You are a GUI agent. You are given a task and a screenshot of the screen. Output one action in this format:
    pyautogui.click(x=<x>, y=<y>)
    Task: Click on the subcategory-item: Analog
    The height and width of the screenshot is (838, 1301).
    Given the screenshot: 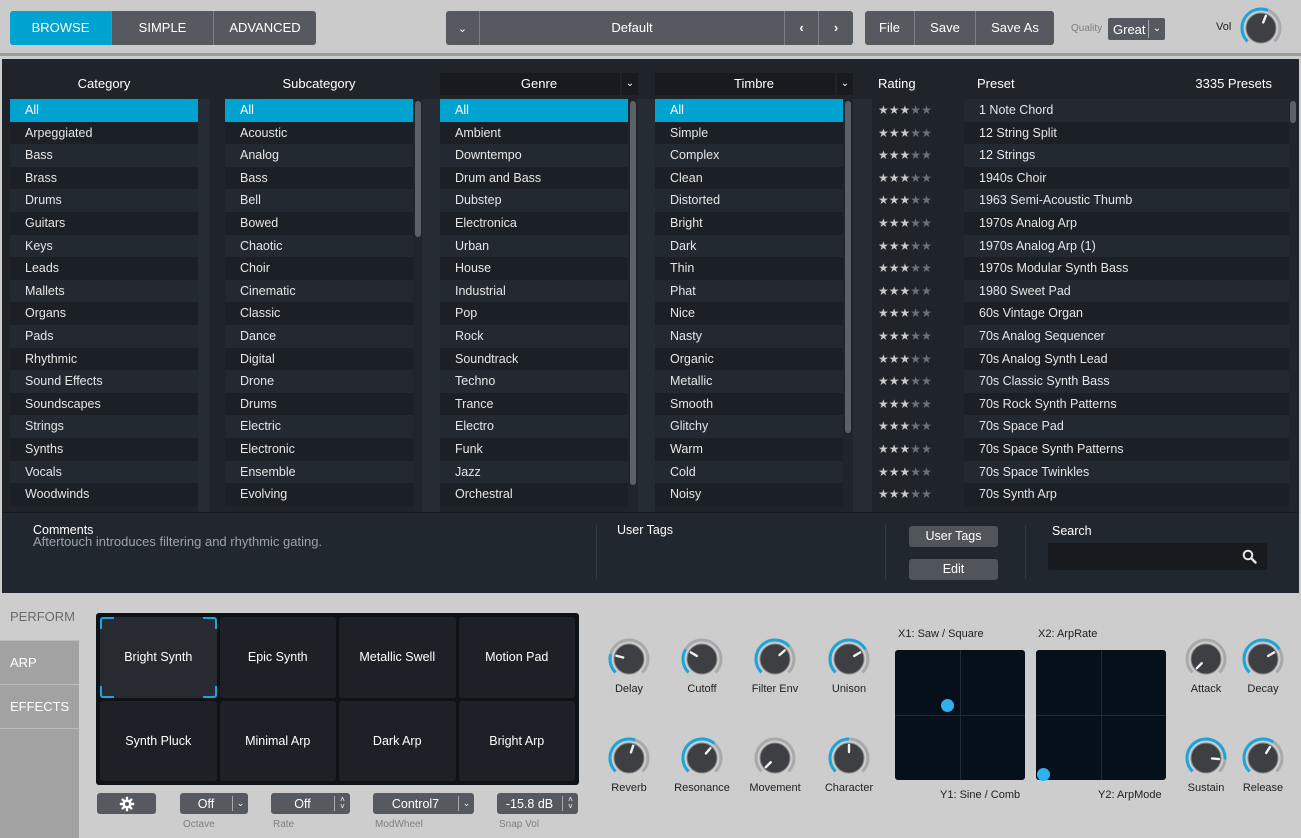 What is the action you would take?
    pyautogui.click(x=319, y=155)
    